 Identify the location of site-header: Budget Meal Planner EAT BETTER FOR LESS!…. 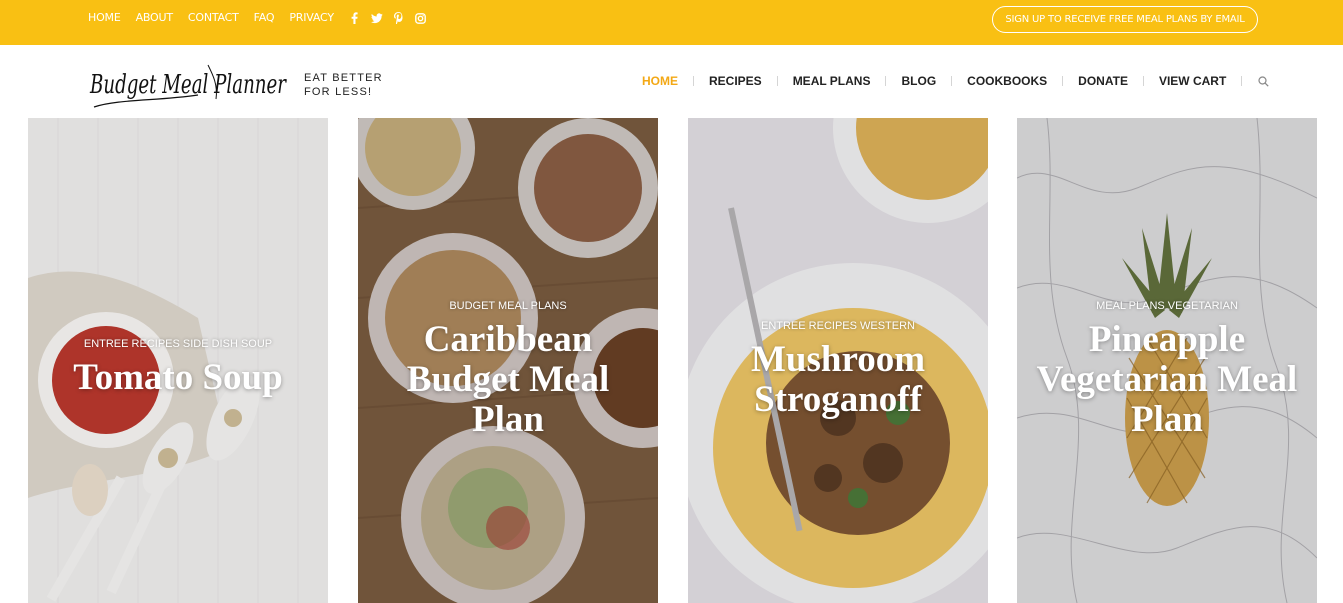
(671, 81).